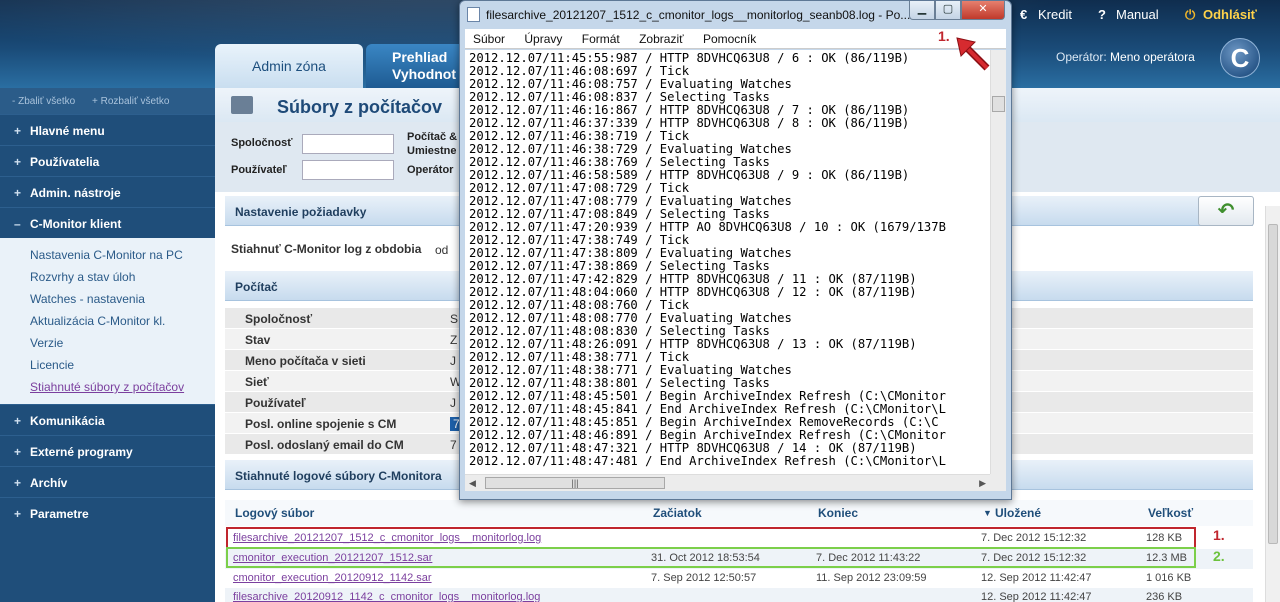 This screenshot has height=602, width=1280. I want to click on tab-overview: Prehliad Vyhodnot, so click(416, 66).